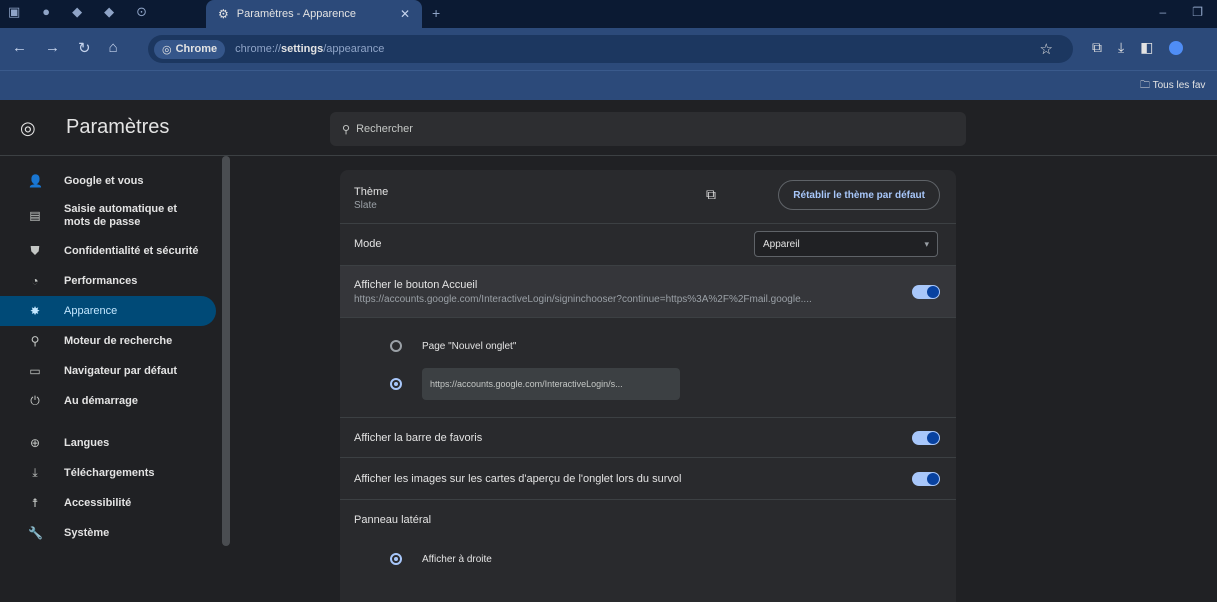 The image size is (1217, 602). I want to click on tab-search-icon: ●, so click(46, 12).